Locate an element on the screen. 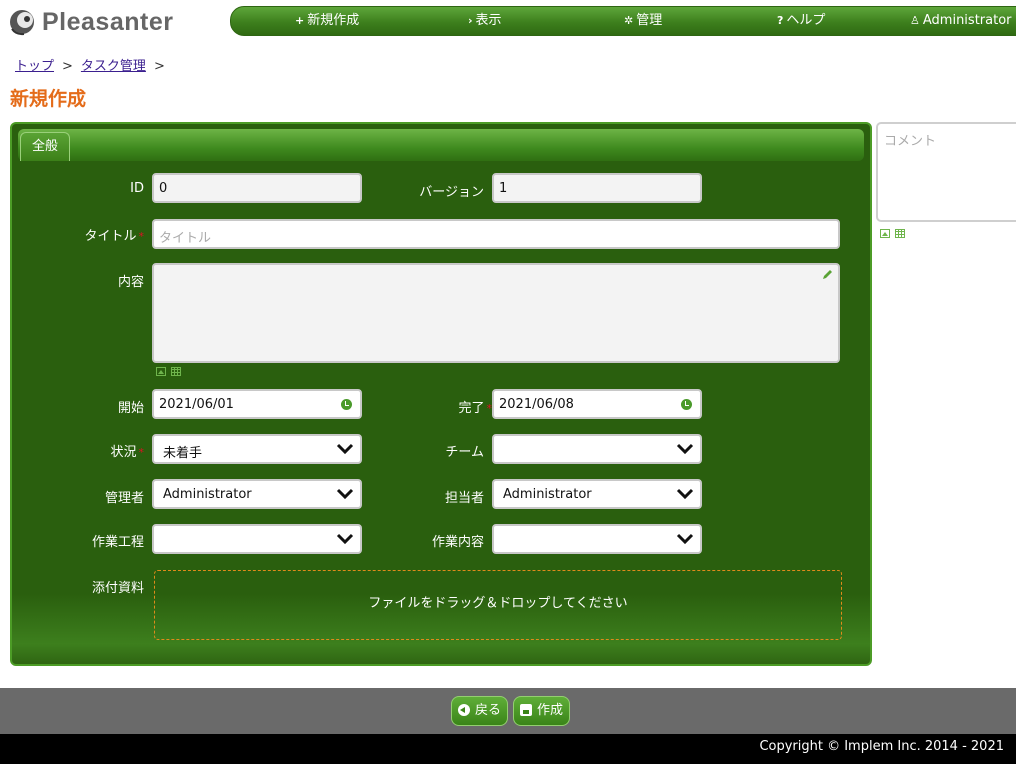 The image size is (1016, 764). body-textarea is located at coordinates (496, 313).